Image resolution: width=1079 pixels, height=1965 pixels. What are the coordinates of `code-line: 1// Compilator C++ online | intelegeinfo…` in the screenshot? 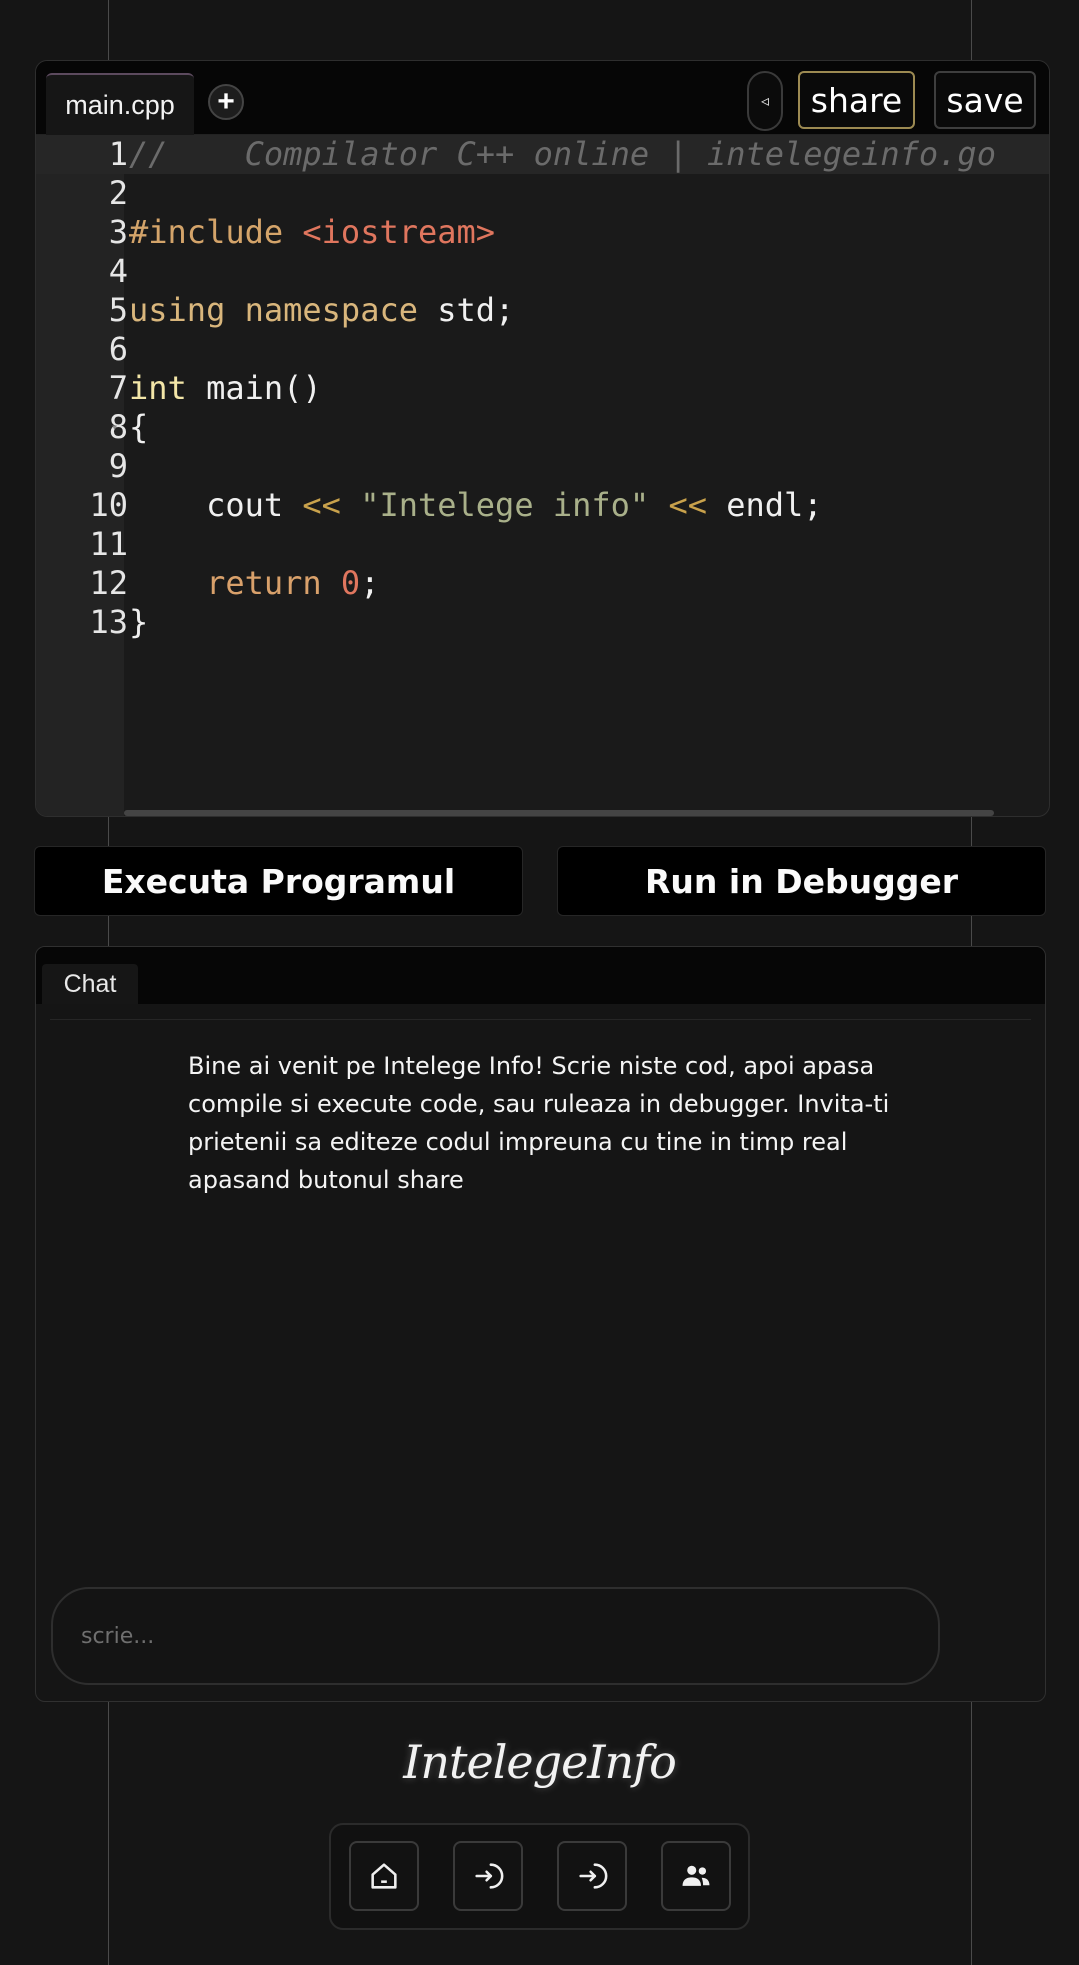 It's located at (542, 154).